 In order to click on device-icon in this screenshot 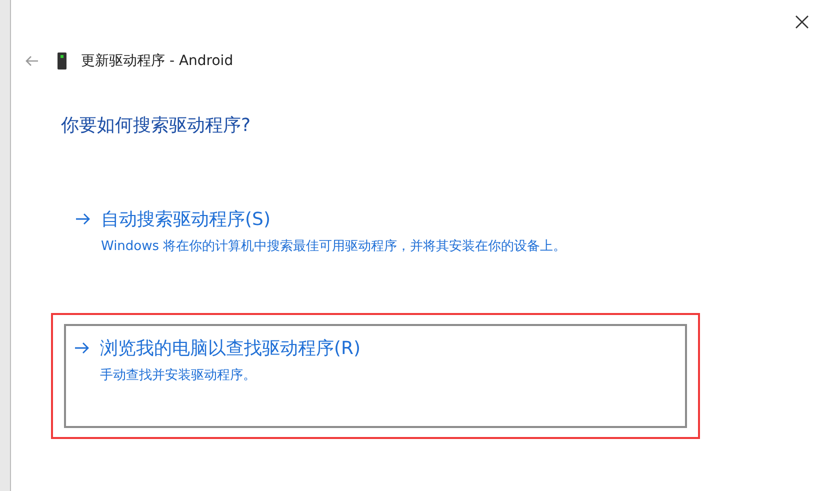, I will do `click(62, 61)`.